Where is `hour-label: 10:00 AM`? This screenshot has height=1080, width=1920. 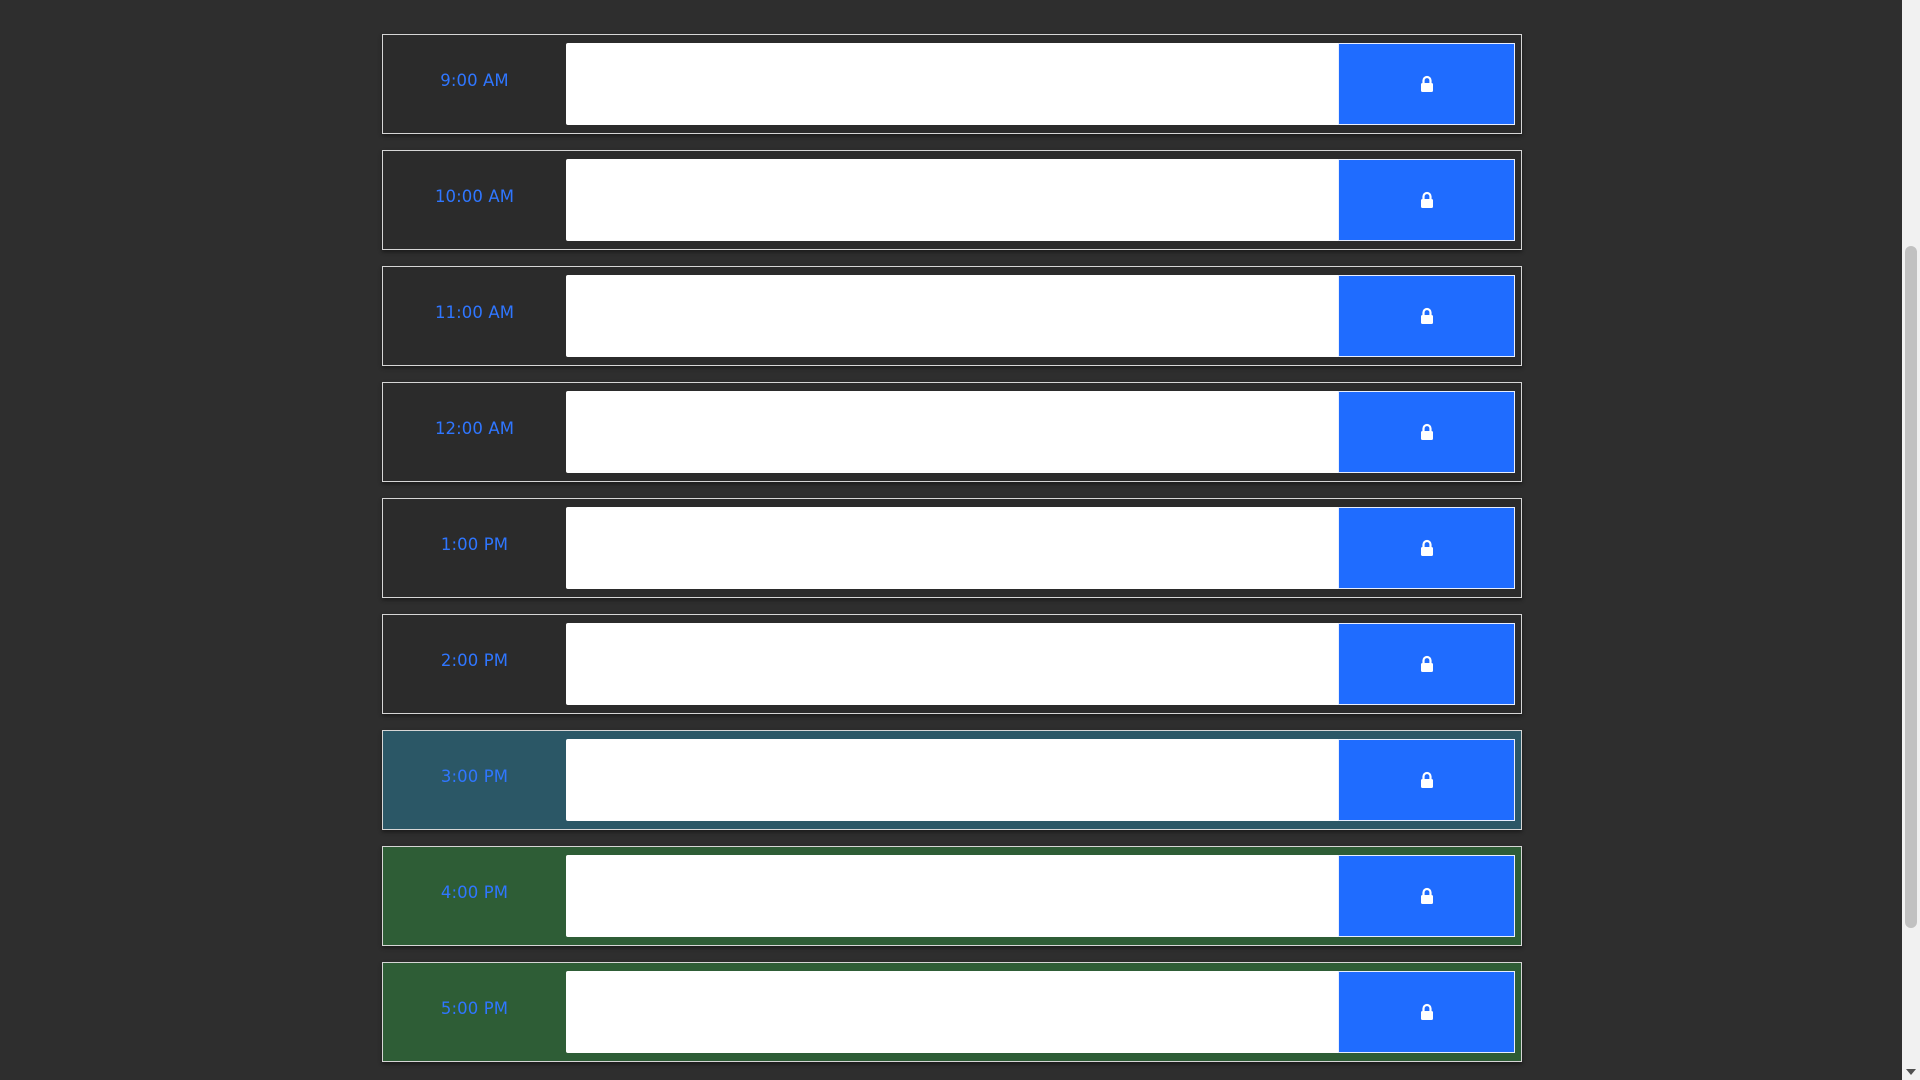 hour-label: 10:00 AM is located at coordinates (474, 196).